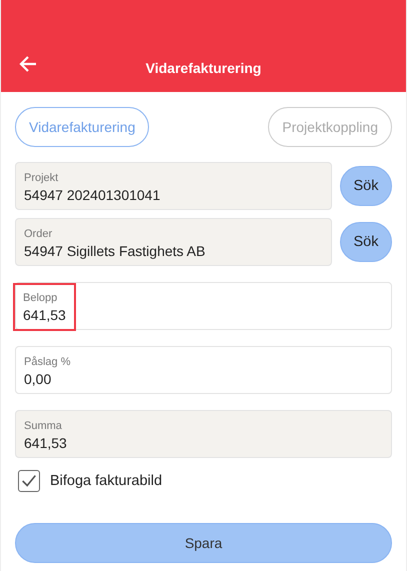  I want to click on input-field: Order 54947 Sigillets Fastighets AB, so click(173, 242).